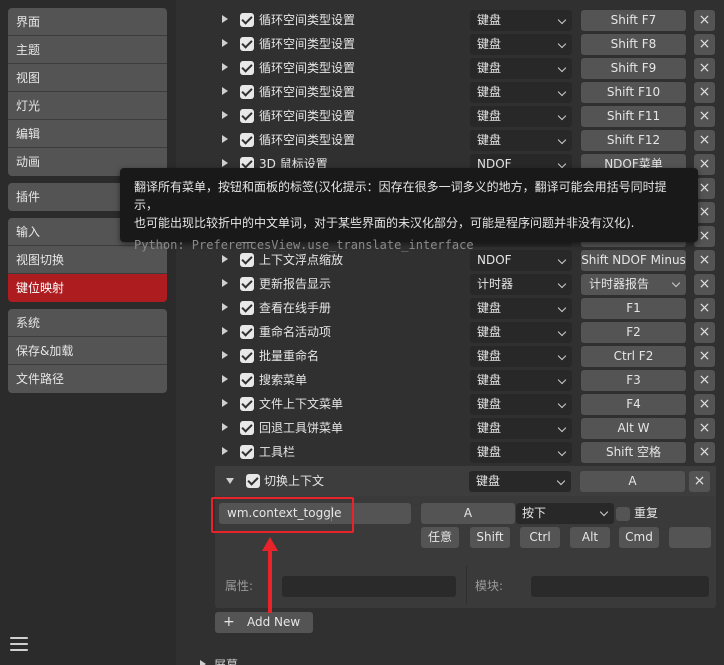 The width and height of the screenshot is (724, 665). I want to click on row-input-type-dropdown: 计时器, so click(521, 284).